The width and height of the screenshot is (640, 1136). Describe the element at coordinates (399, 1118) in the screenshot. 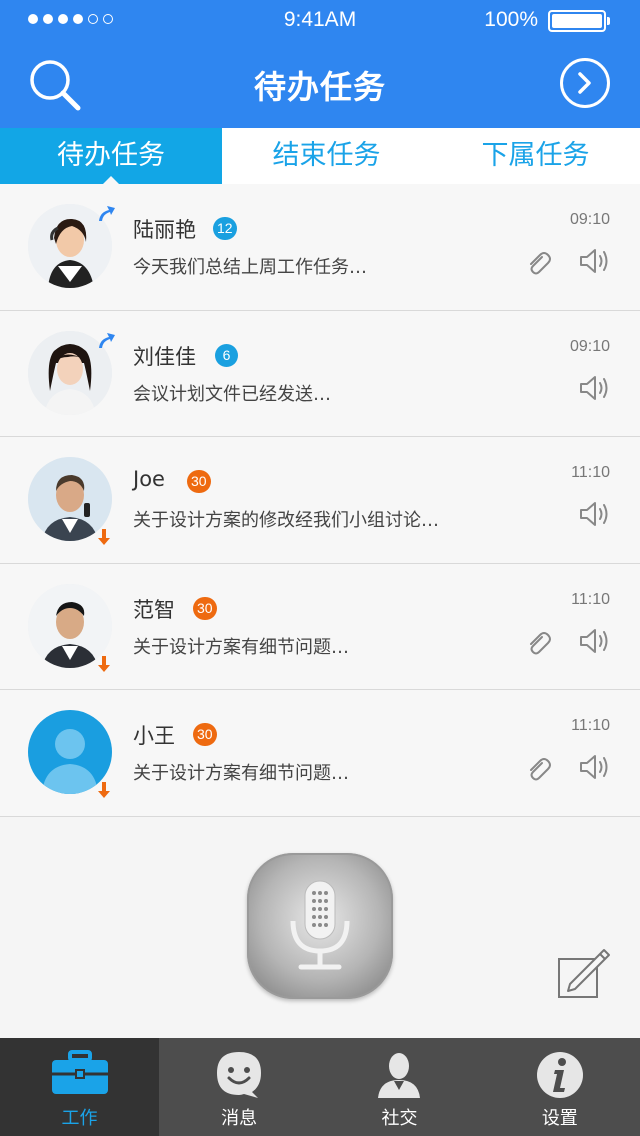

I see `tabbar-label: 社交` at that location.